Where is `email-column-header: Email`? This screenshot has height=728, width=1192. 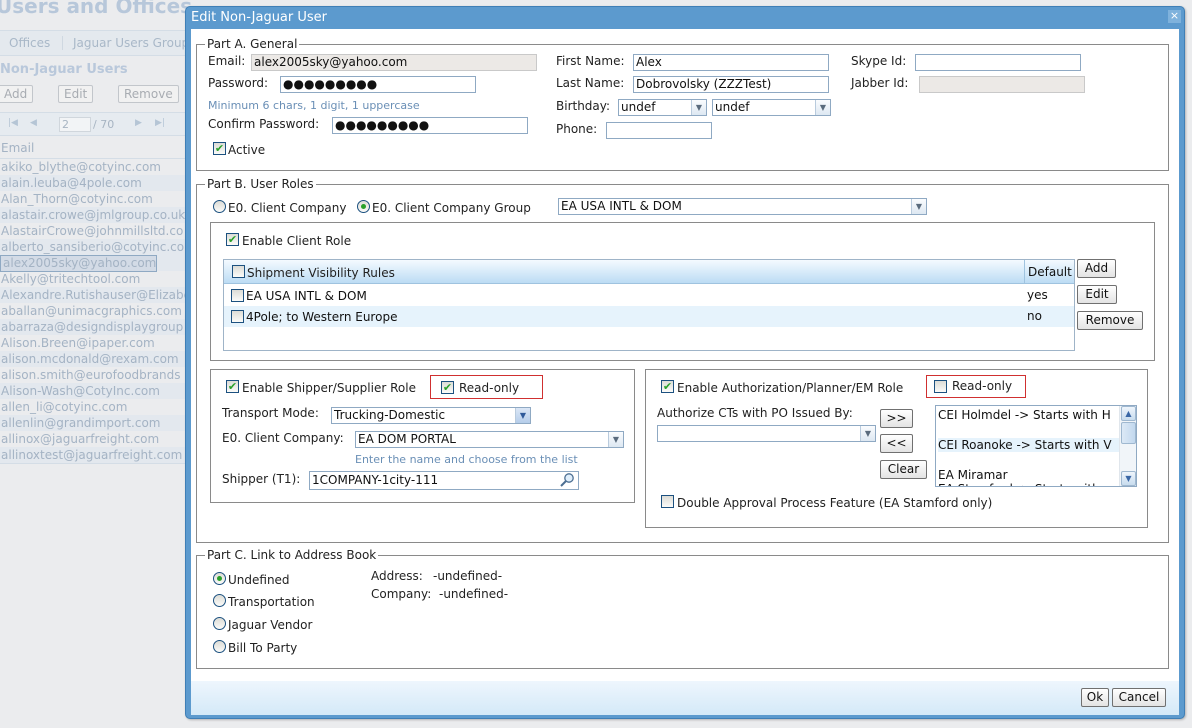
email-column-header: Email is located at coordinates (95, 150).